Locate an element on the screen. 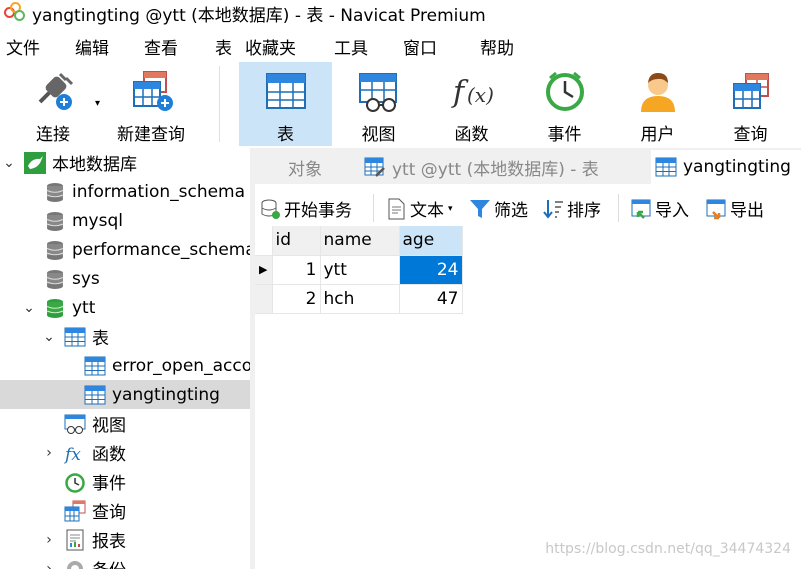 The height and width of the screenshot is (569, 801). view-icon is located at coordinates (75, 424).